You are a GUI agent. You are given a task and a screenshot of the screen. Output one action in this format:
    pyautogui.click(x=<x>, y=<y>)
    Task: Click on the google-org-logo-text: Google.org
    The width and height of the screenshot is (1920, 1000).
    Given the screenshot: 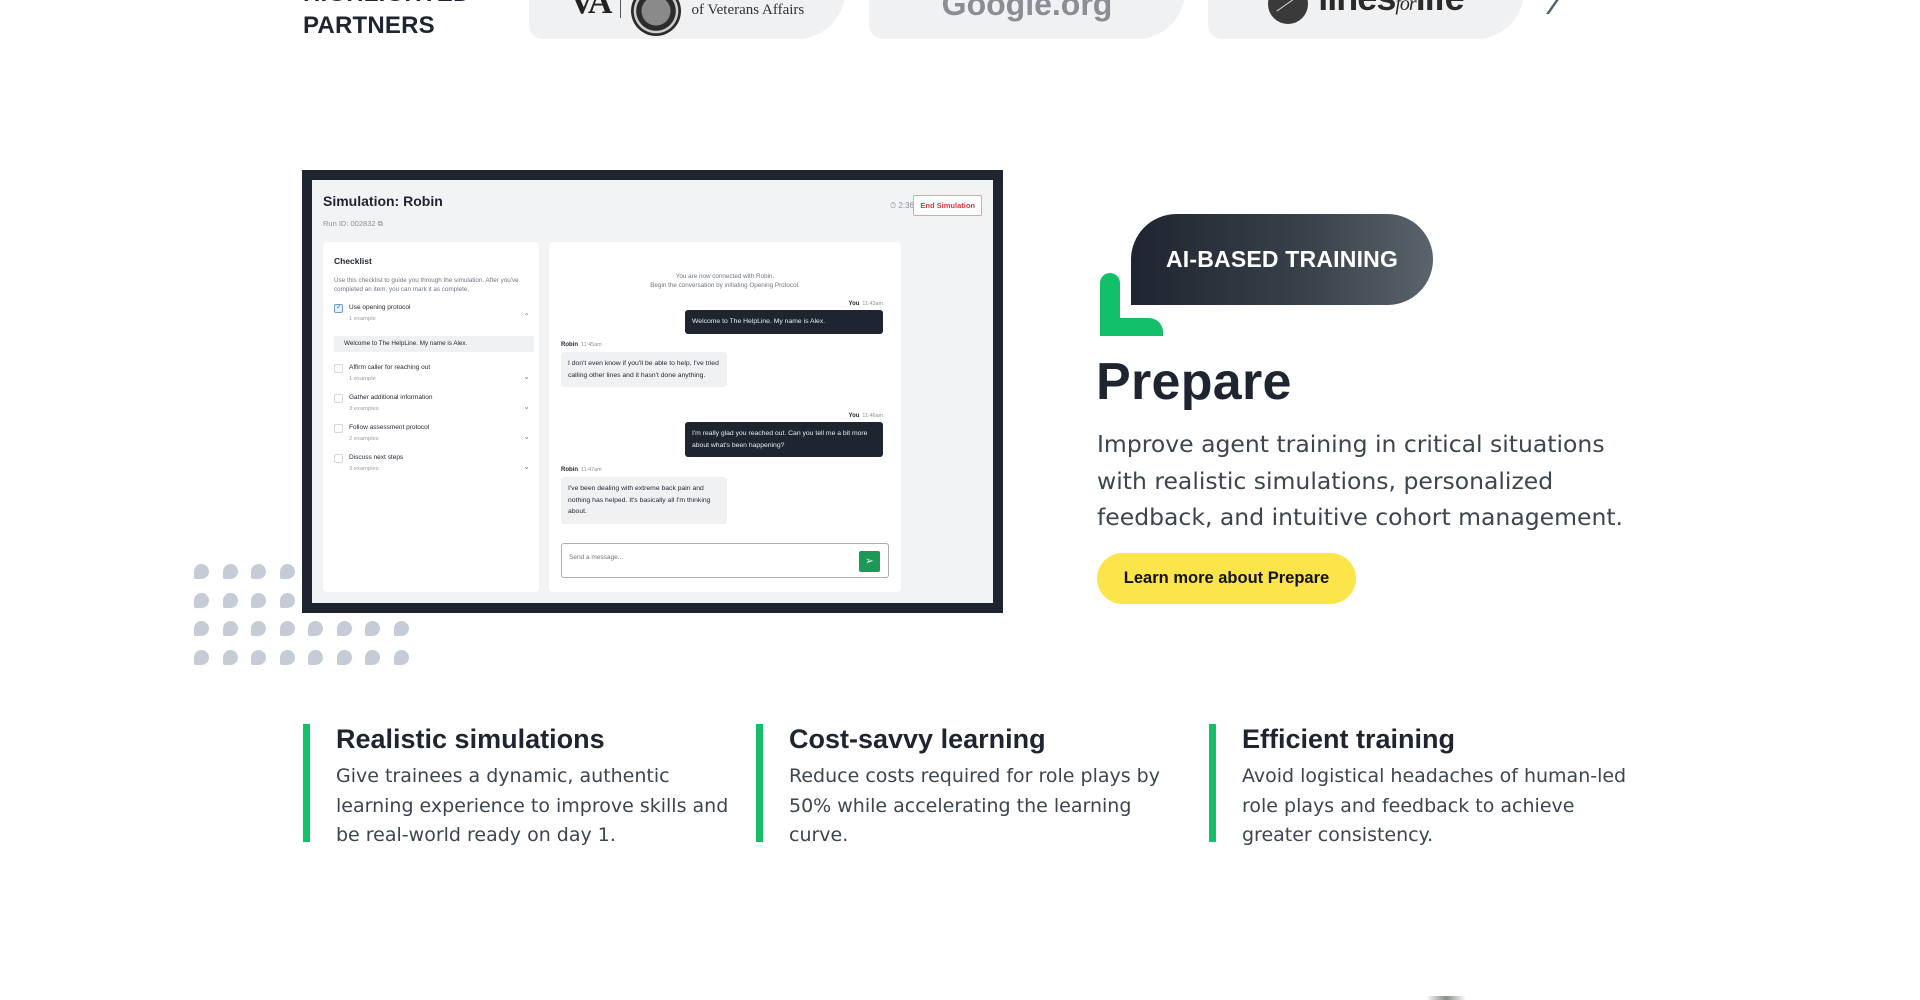 What is the action you would take?
    pyautogui.click(x=1027, y=11)
    